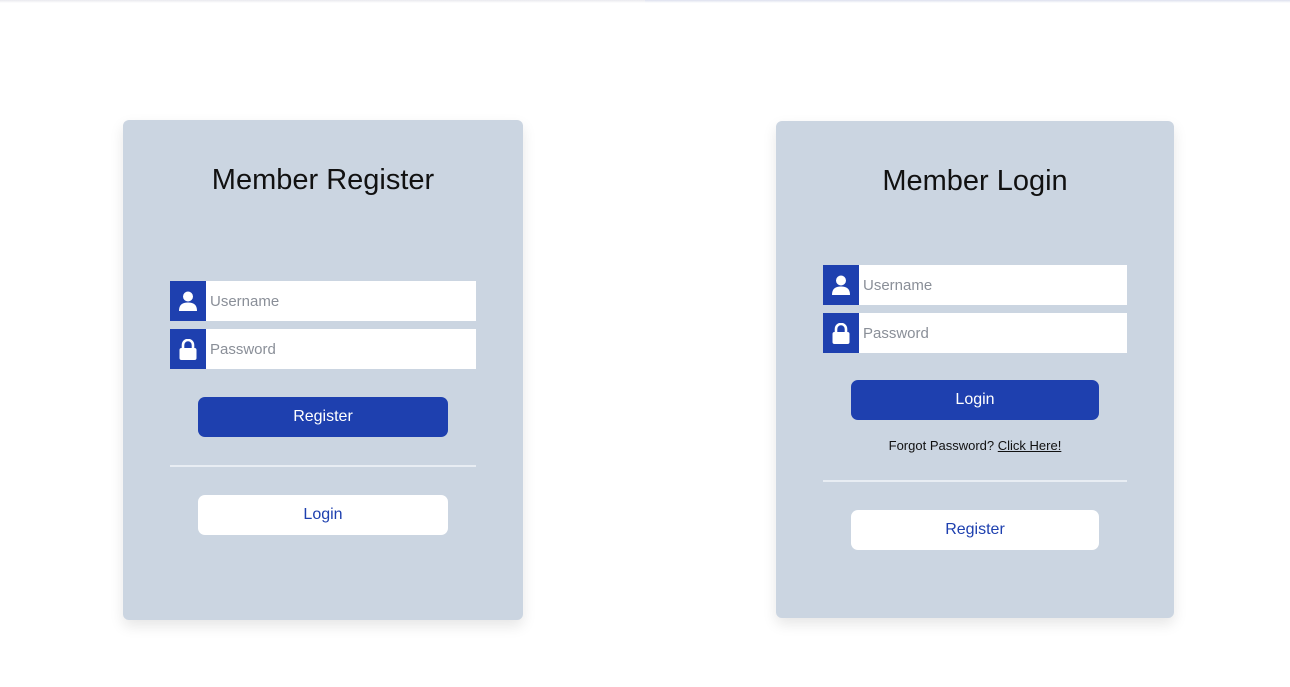 The image size is (1290, 687). I want to click on top-edge-shadow-right, so click(967, 1).